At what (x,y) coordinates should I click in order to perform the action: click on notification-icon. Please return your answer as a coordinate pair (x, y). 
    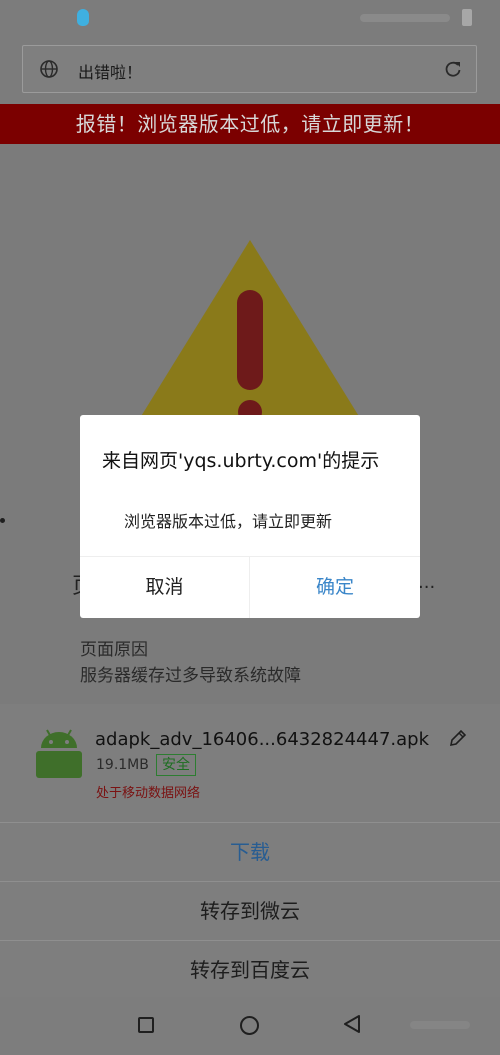
    Looking at the image, I should click on (83, 17).